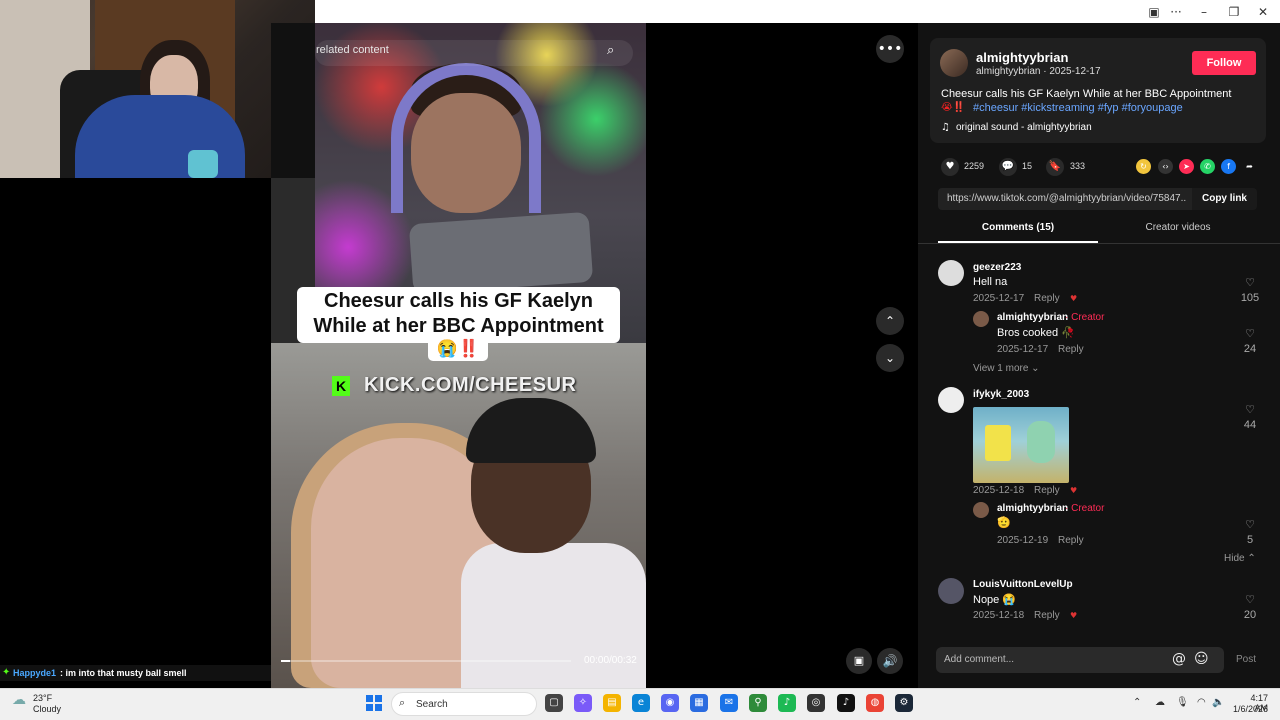  I want to click on next-video-button: ⌄, so click(890, 358).